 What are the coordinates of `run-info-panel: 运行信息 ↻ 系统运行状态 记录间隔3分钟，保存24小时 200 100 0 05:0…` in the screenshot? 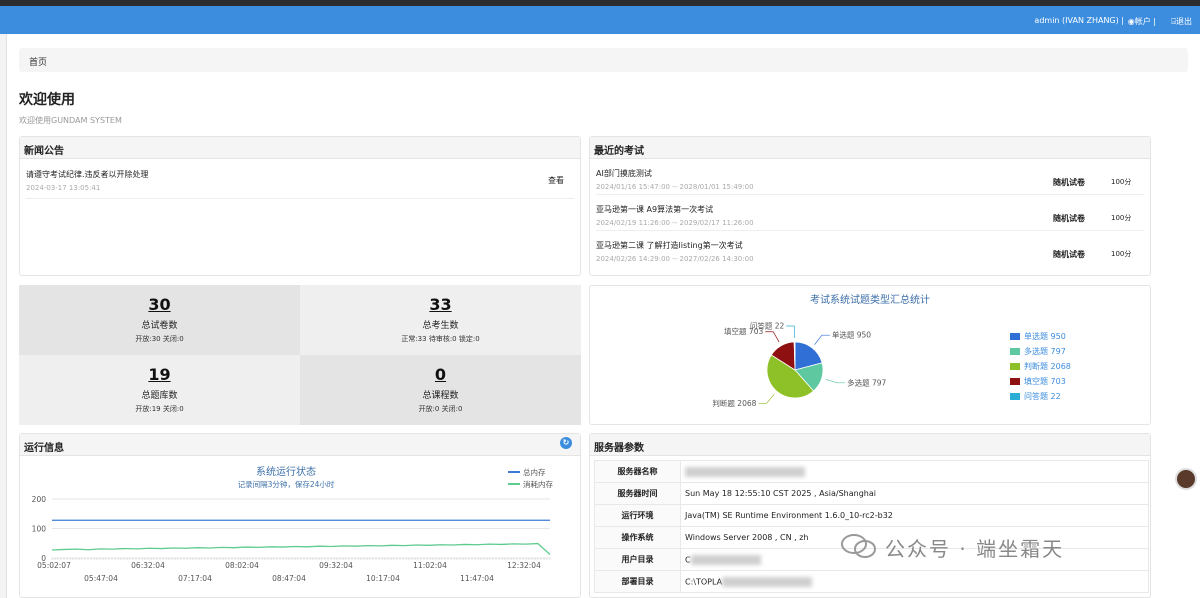 It's located at (300, 515).